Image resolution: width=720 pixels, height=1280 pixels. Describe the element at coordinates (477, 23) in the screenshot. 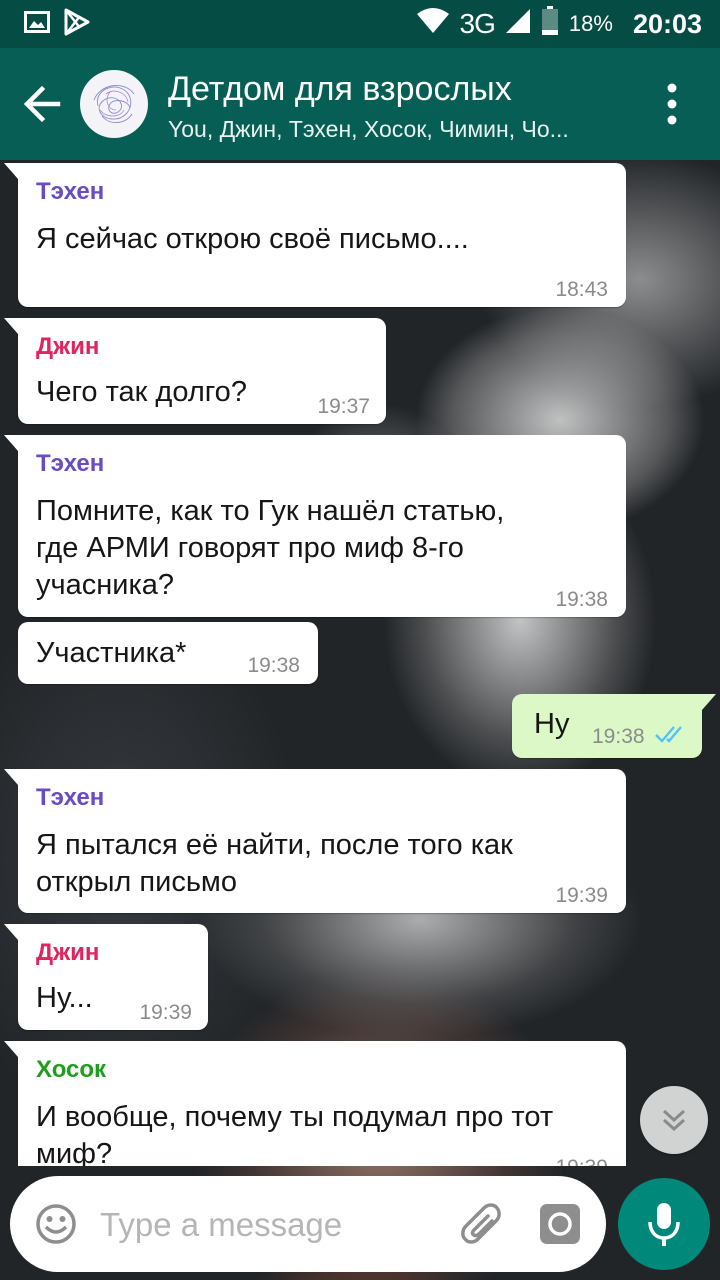

I see `network-type: 3G` at that location.